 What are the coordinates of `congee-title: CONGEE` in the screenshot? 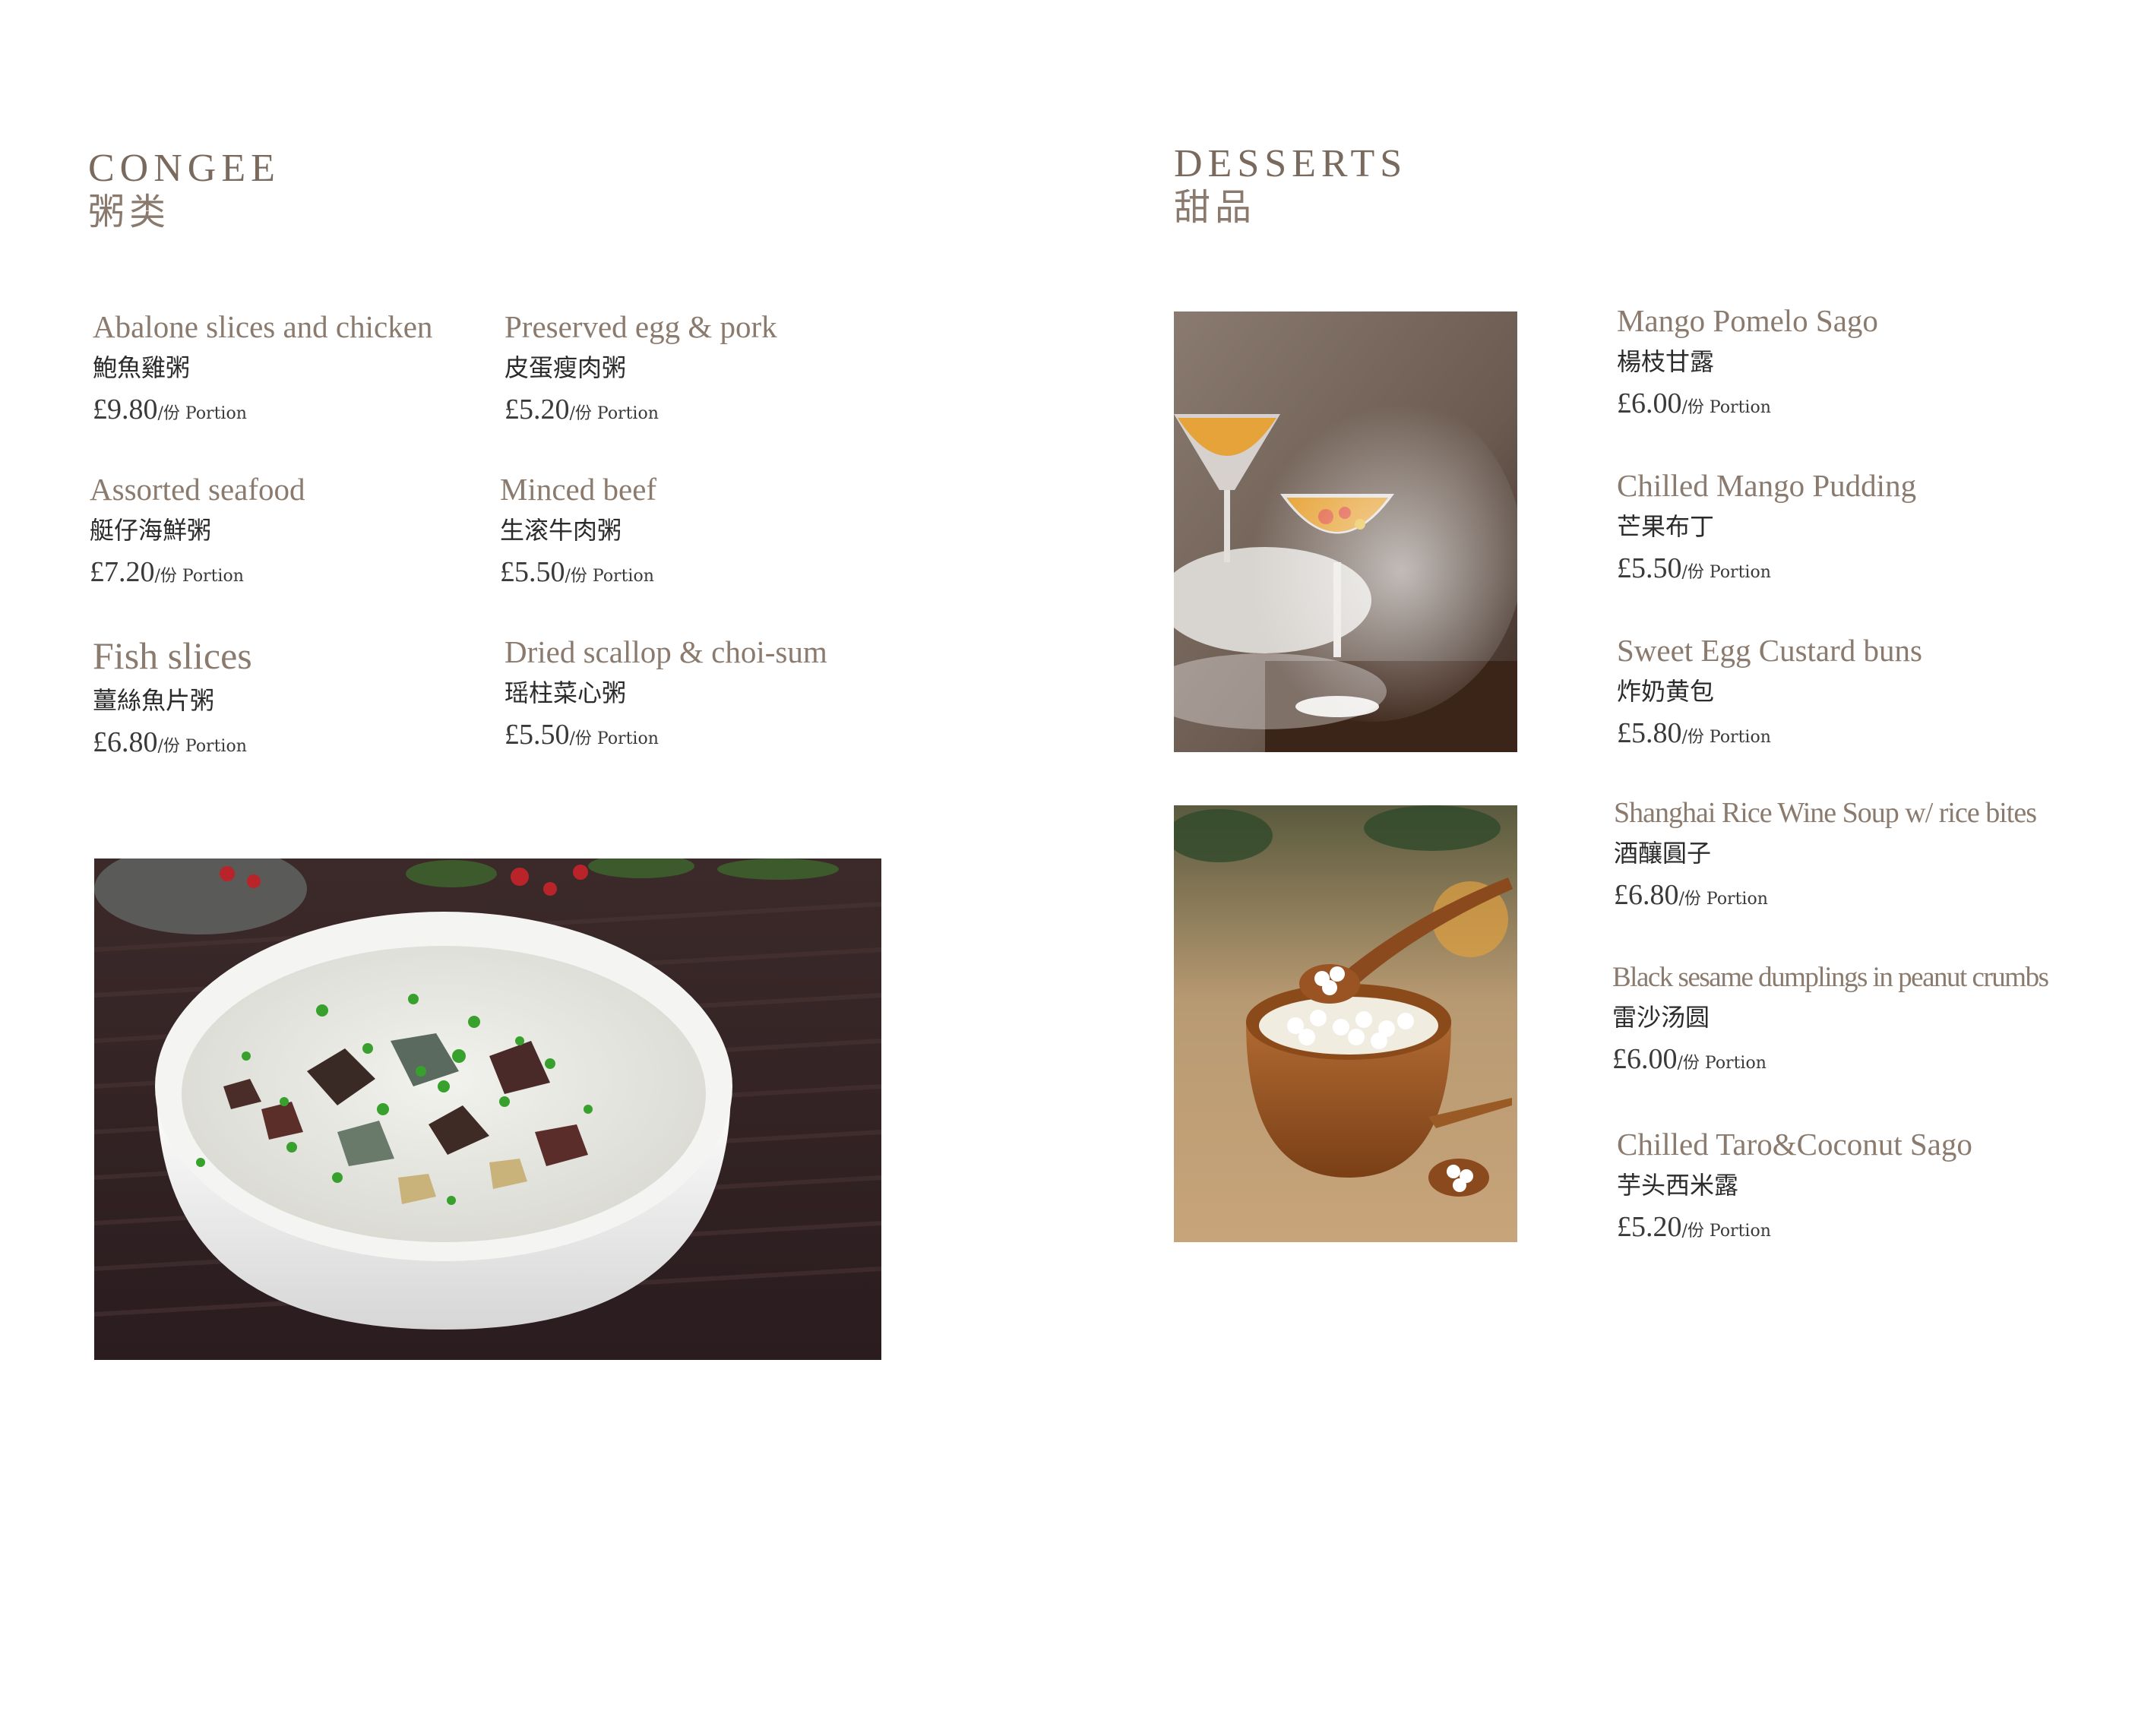 It's located at (184, 168).